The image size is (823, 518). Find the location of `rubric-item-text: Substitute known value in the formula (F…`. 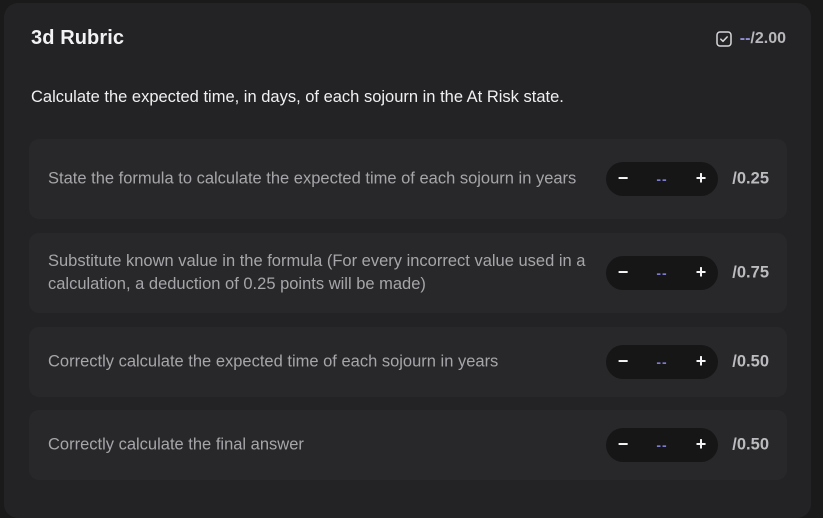

rubric-item-text: Substitute known value in the formula (F… is located at coordinates (317, 272).